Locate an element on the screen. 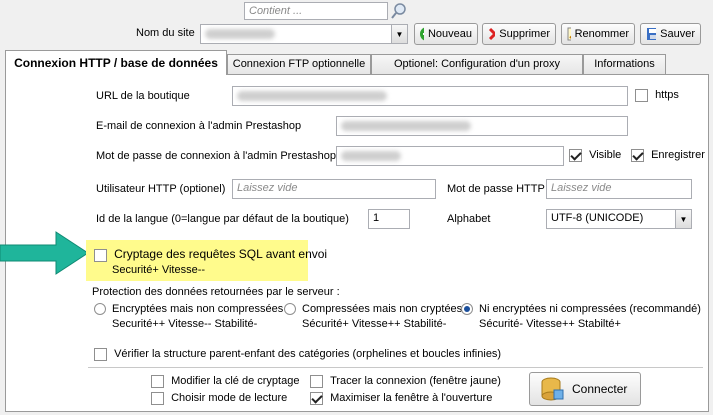  alphabet-select: UTF-8 (UNICODE) ▼ is located at coordinates (619, 219).